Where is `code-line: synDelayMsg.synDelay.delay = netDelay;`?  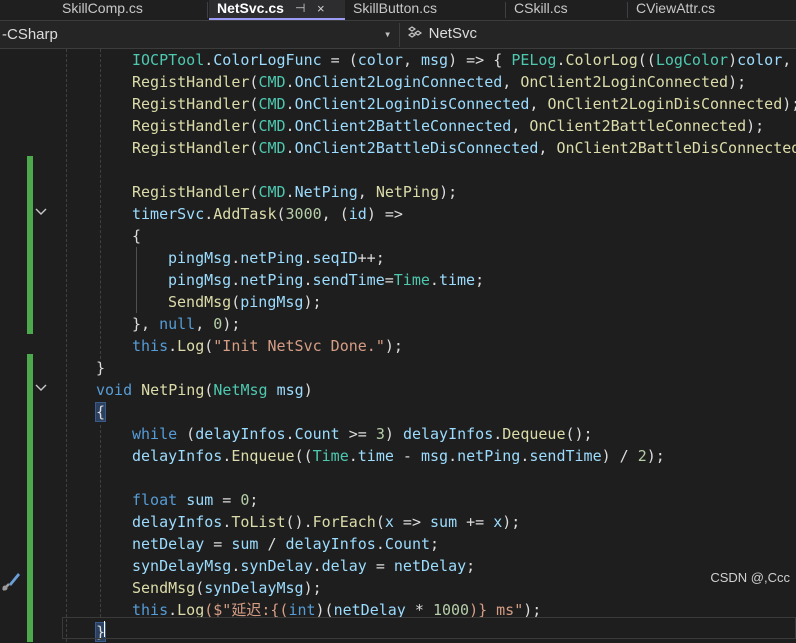
code-line: synDelayMsg.synDelay.delay = netDelay; is located at coordinates (268, 566).